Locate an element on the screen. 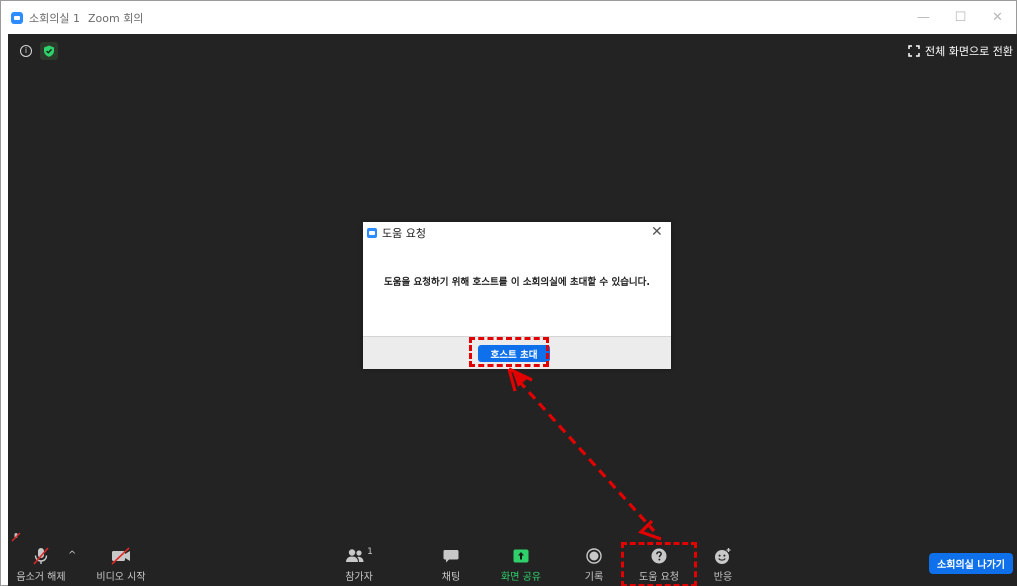  reaction-smiley-icon is located at coordinates (723, 556).